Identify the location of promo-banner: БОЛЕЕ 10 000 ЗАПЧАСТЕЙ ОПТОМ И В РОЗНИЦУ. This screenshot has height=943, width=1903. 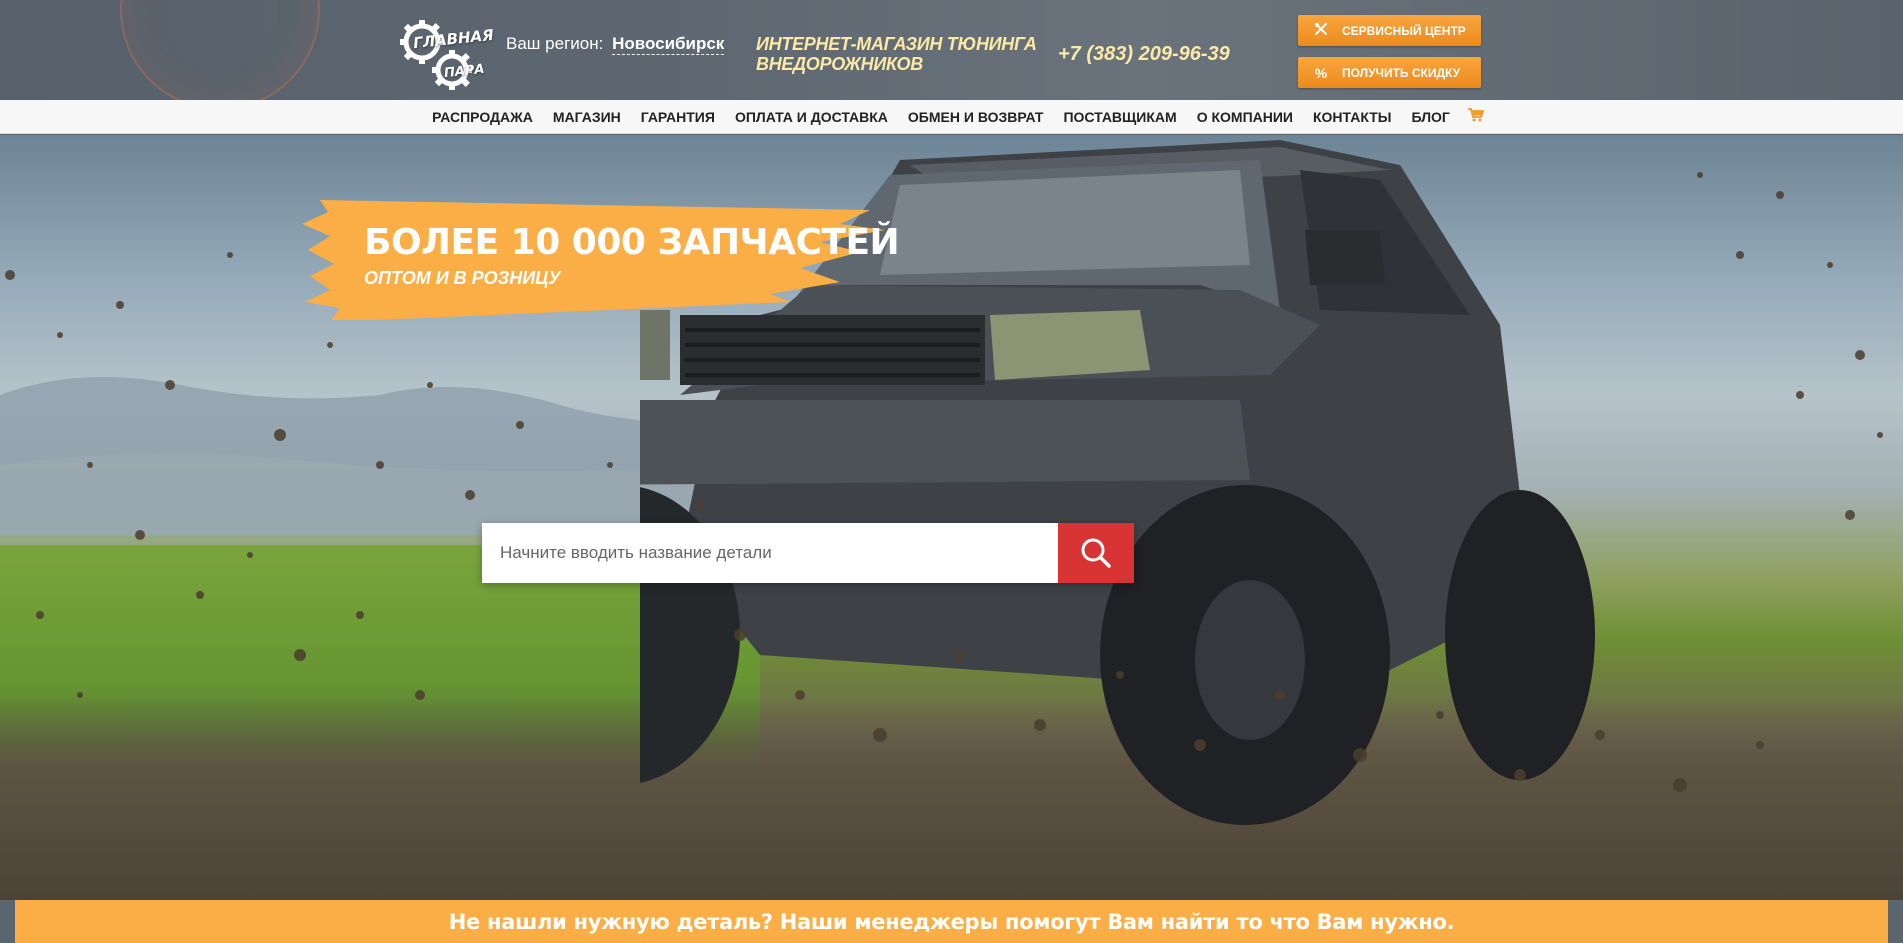
(600, 255).